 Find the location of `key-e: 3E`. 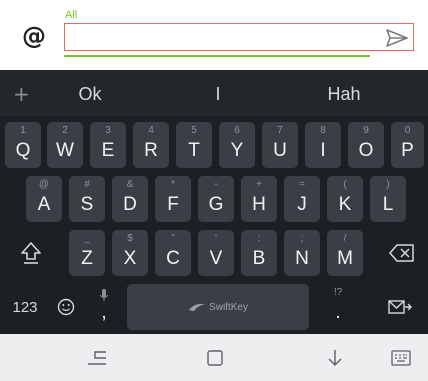

key-e: 3E is located at coordinates (108, 145).